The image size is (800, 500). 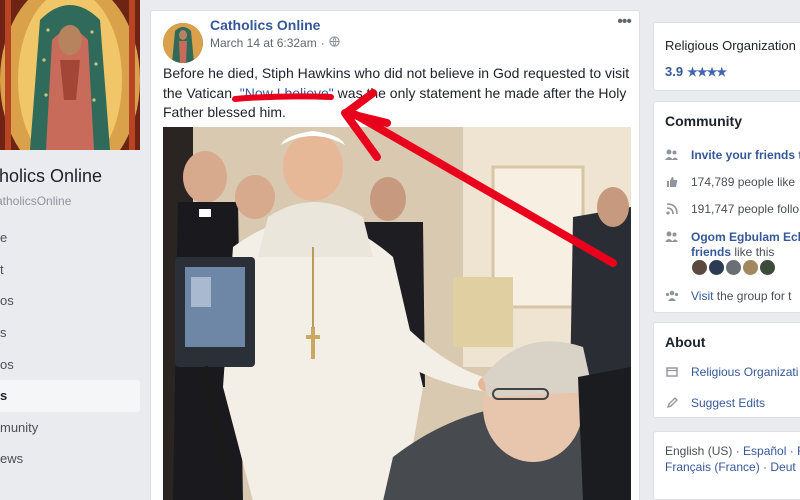 What do you see at coordinates (753, 252) in the screenshot?
I see `like-this-text: like this` at bounding box center [753, 252].